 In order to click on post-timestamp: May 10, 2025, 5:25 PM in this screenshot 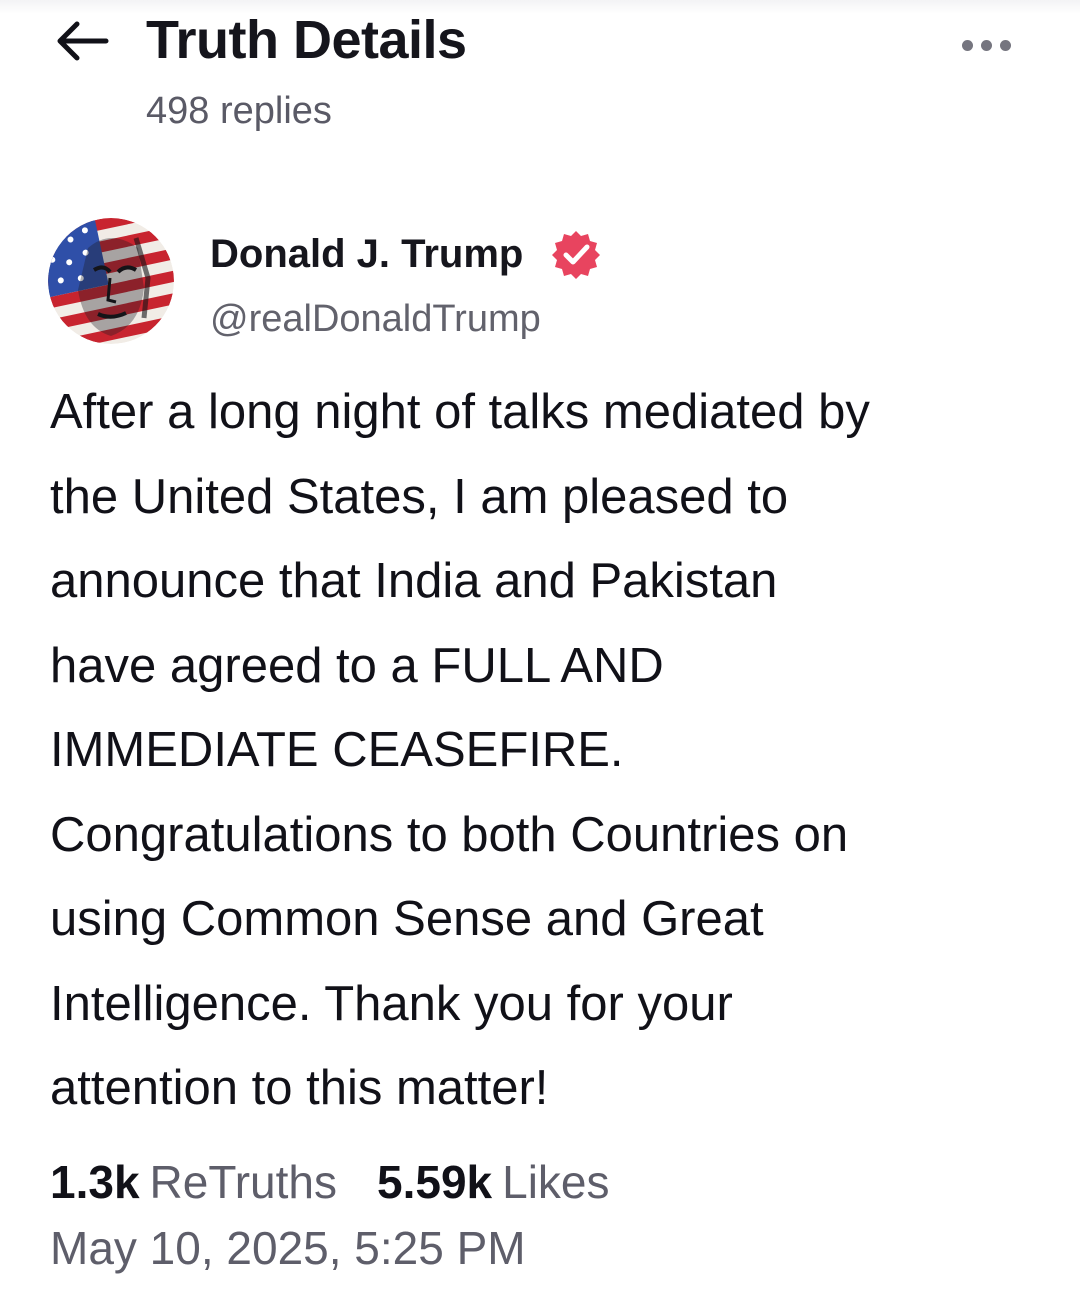, I will do `click(288, 1248)`.